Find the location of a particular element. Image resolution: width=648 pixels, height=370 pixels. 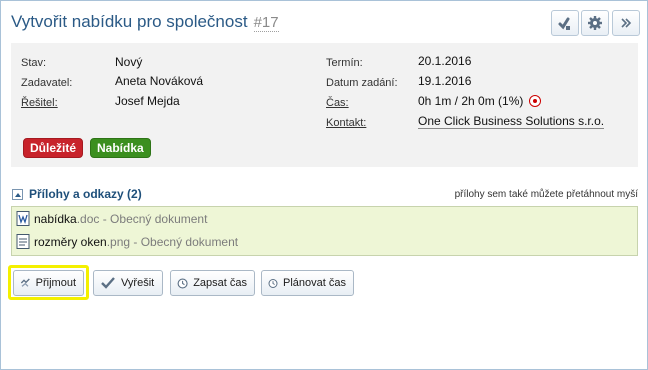

contact-label: Kontakt: is located at coordinates (346, 123).